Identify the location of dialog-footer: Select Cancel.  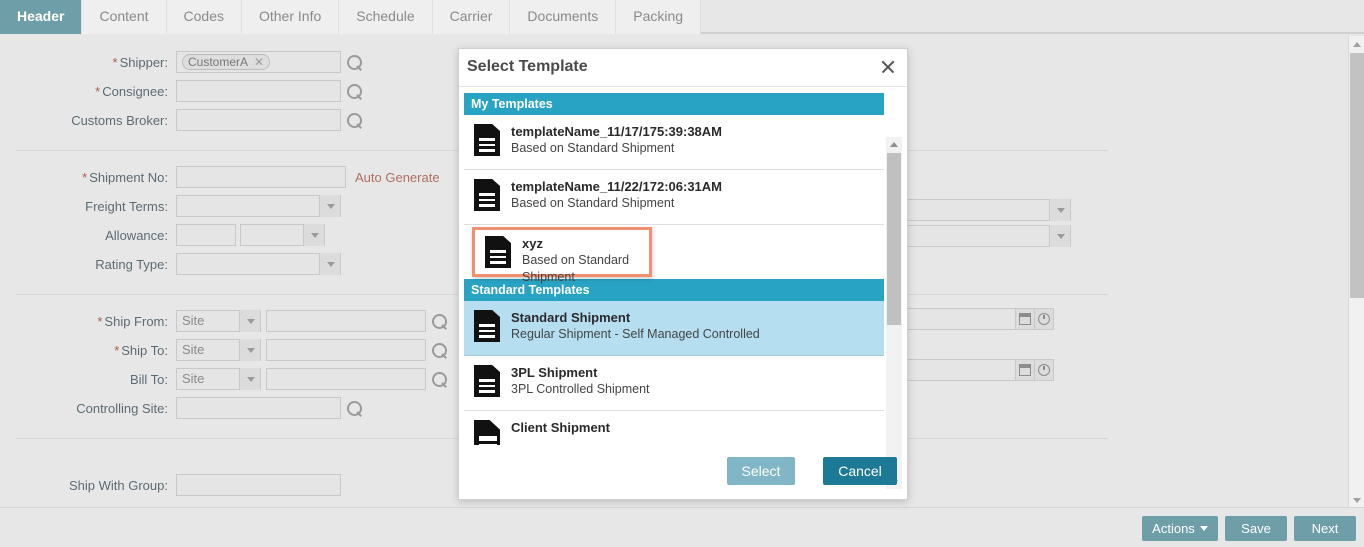
(683, 472).